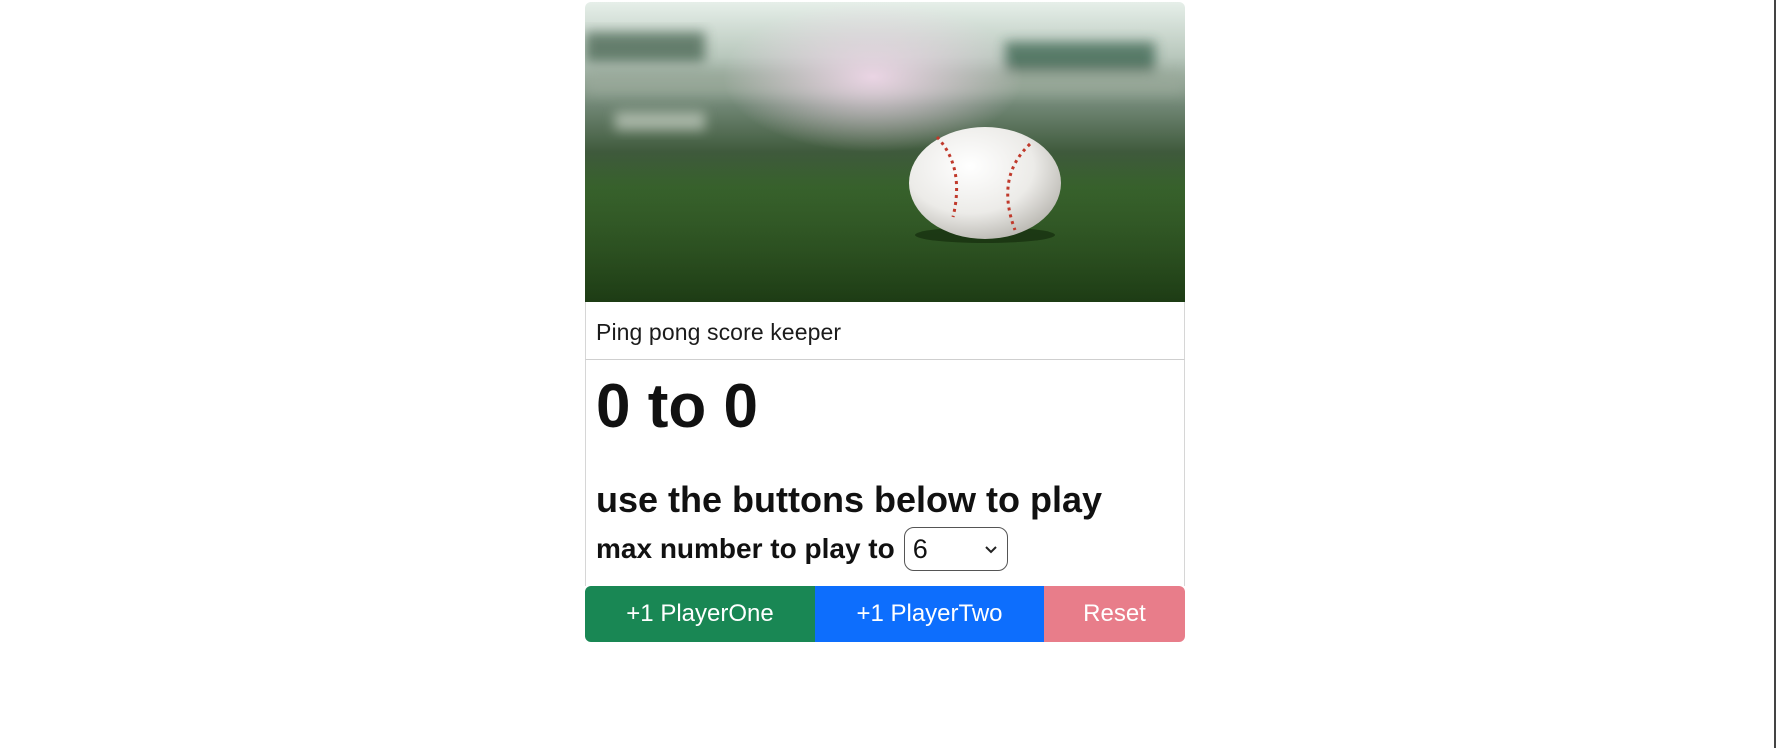 Image resolution: width=1776 pixels, height=748 pixels. Describe the element at coordinates (745, 548) in the screenshot. I see `max-score-label: max number to play to` at that location.